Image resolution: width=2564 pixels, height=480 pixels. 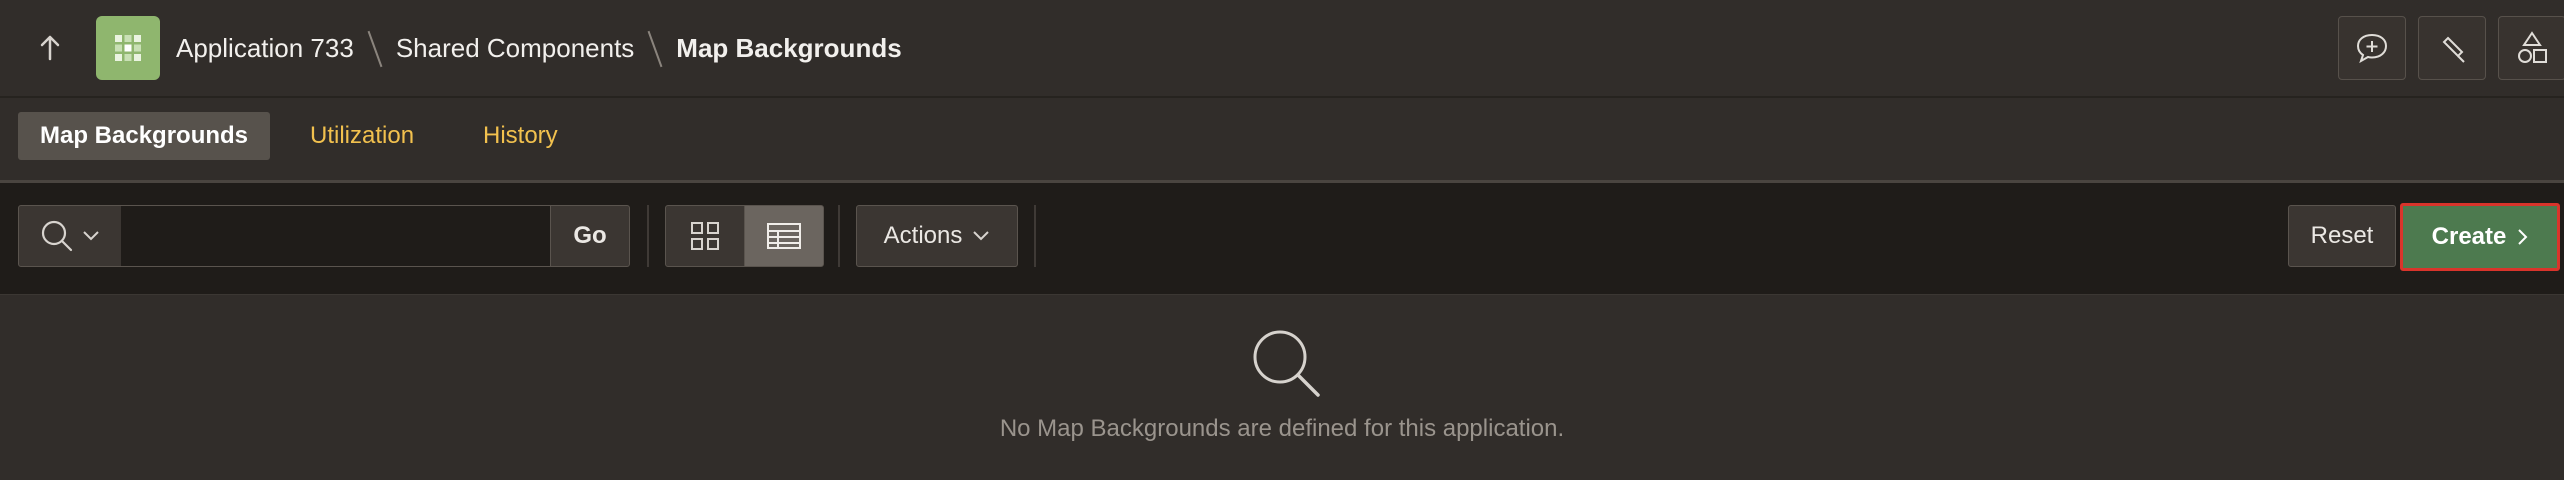 I want to click on tab-history: History, so click(x=520, y=136).